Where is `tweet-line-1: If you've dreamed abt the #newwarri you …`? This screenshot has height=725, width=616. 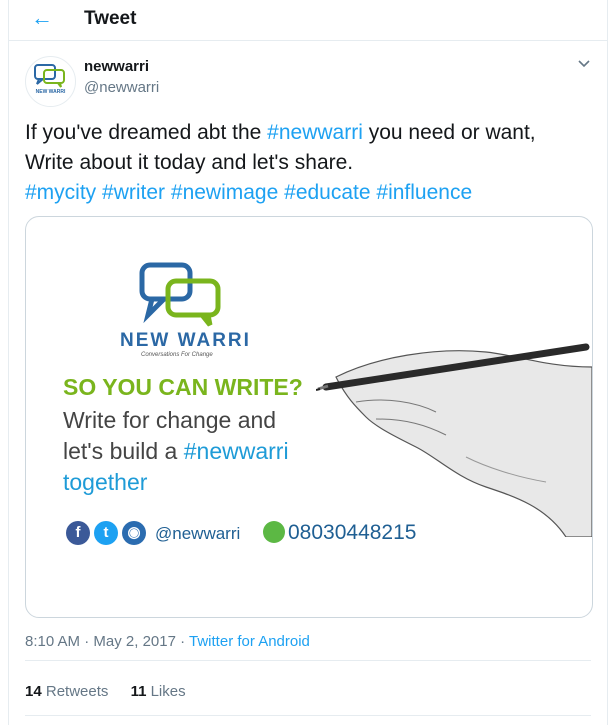 tweet-line-1: If you've dreamed abt the #newwarri you … is located at coordinates (312, 133).